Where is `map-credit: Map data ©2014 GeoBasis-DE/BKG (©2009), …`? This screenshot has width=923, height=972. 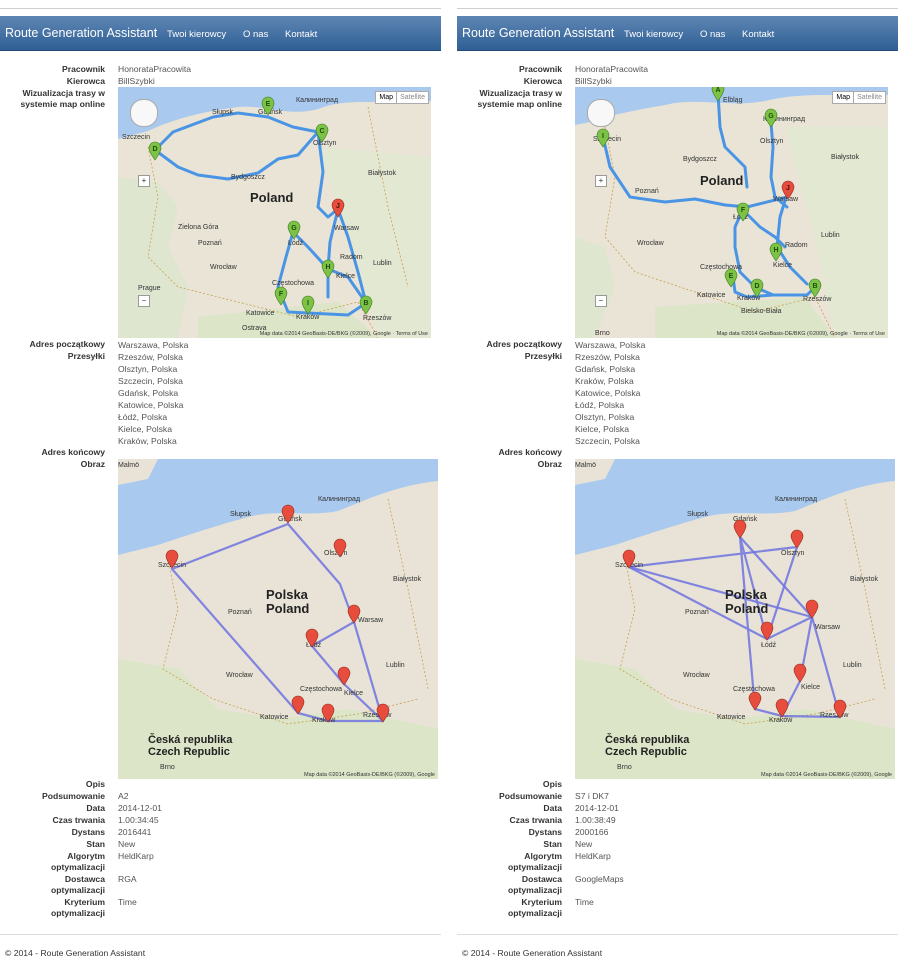
map-credit: Map data ©2014 GeoBasis-DE/BKG (©2009), … is located at coordinates (800, 334).